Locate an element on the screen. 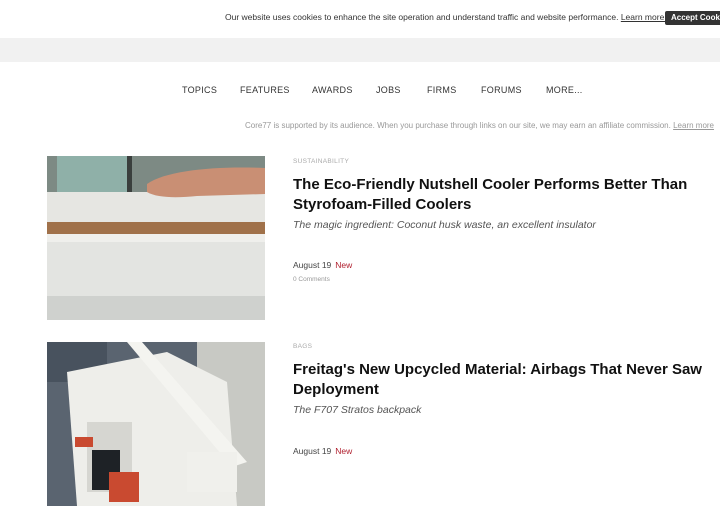  article-image-cooler is located at coordinates (156, 238).